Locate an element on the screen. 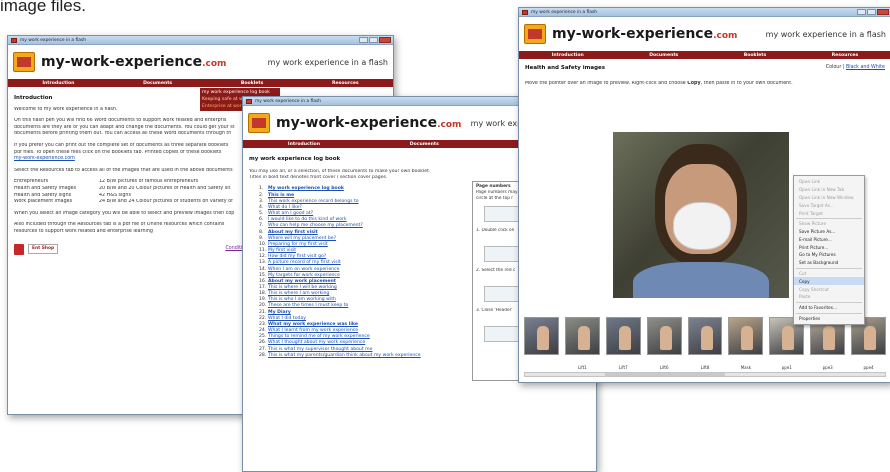 This screenshot has width=890, height=472. document-link: My targets for work experience is located at coordinates (304, 275).